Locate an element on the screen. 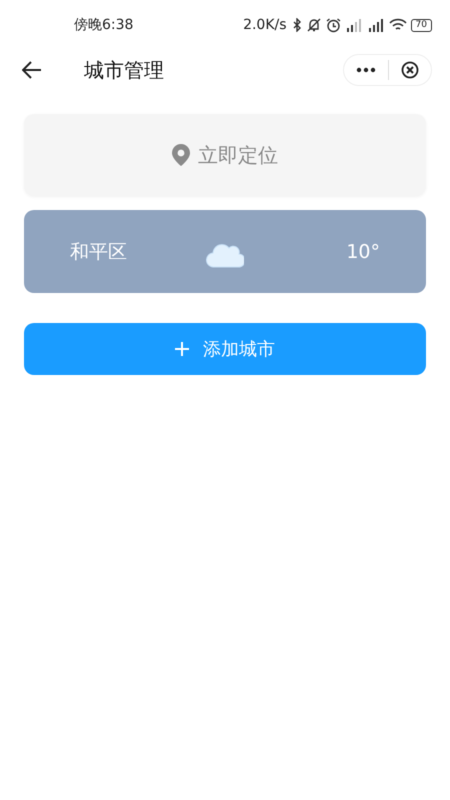  plus-icon is located at coordinates (182, 349).